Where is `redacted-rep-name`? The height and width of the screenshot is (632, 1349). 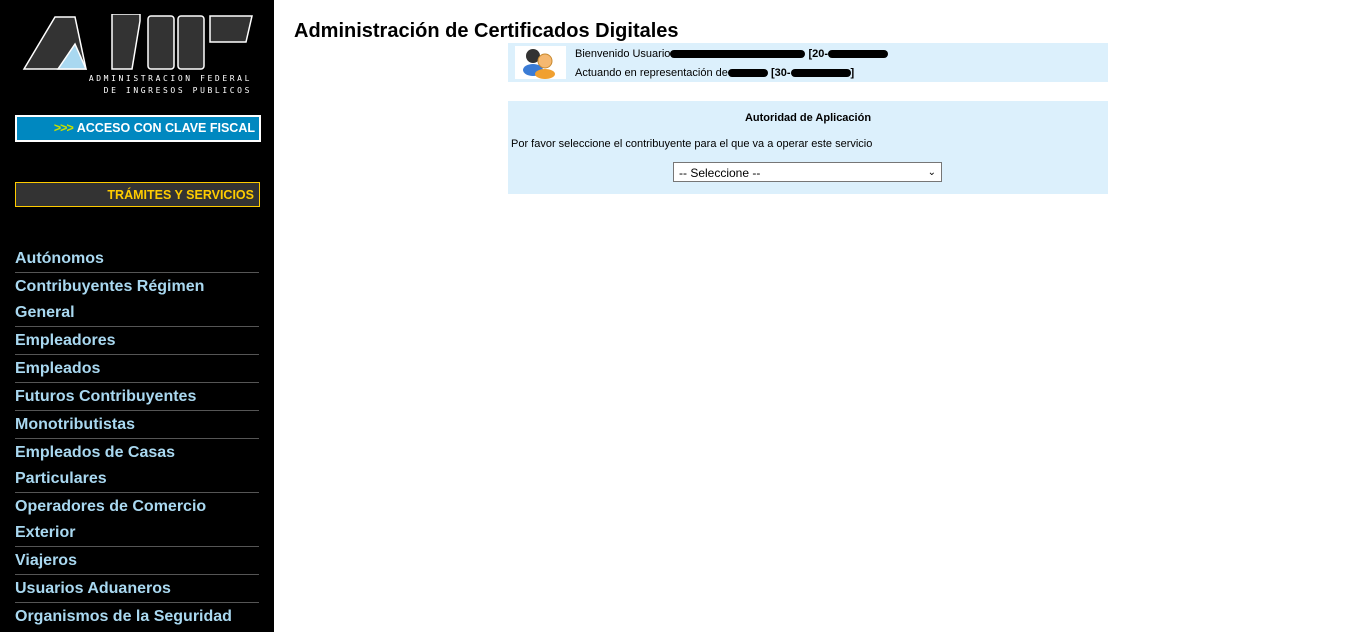 redacted-rep-name is located at coordinates (747, 73).